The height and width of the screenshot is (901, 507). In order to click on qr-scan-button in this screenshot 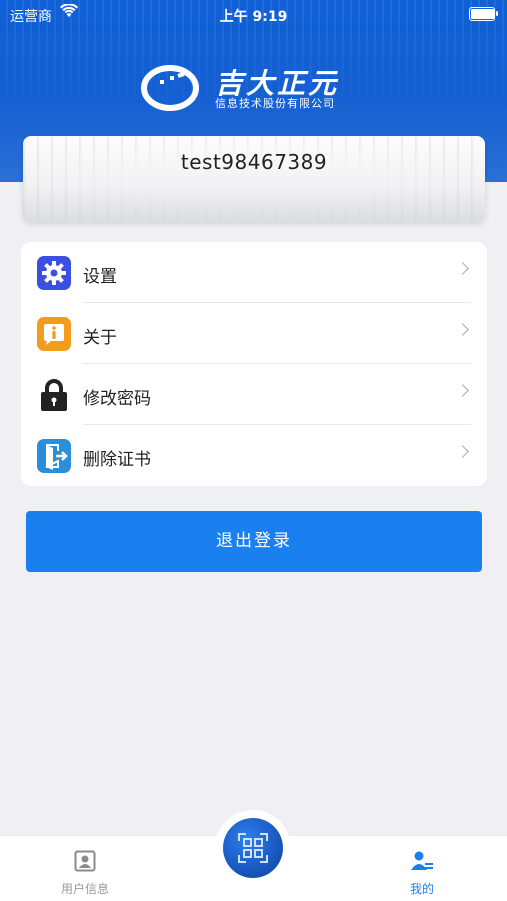, I will do `click(253, 848)`.